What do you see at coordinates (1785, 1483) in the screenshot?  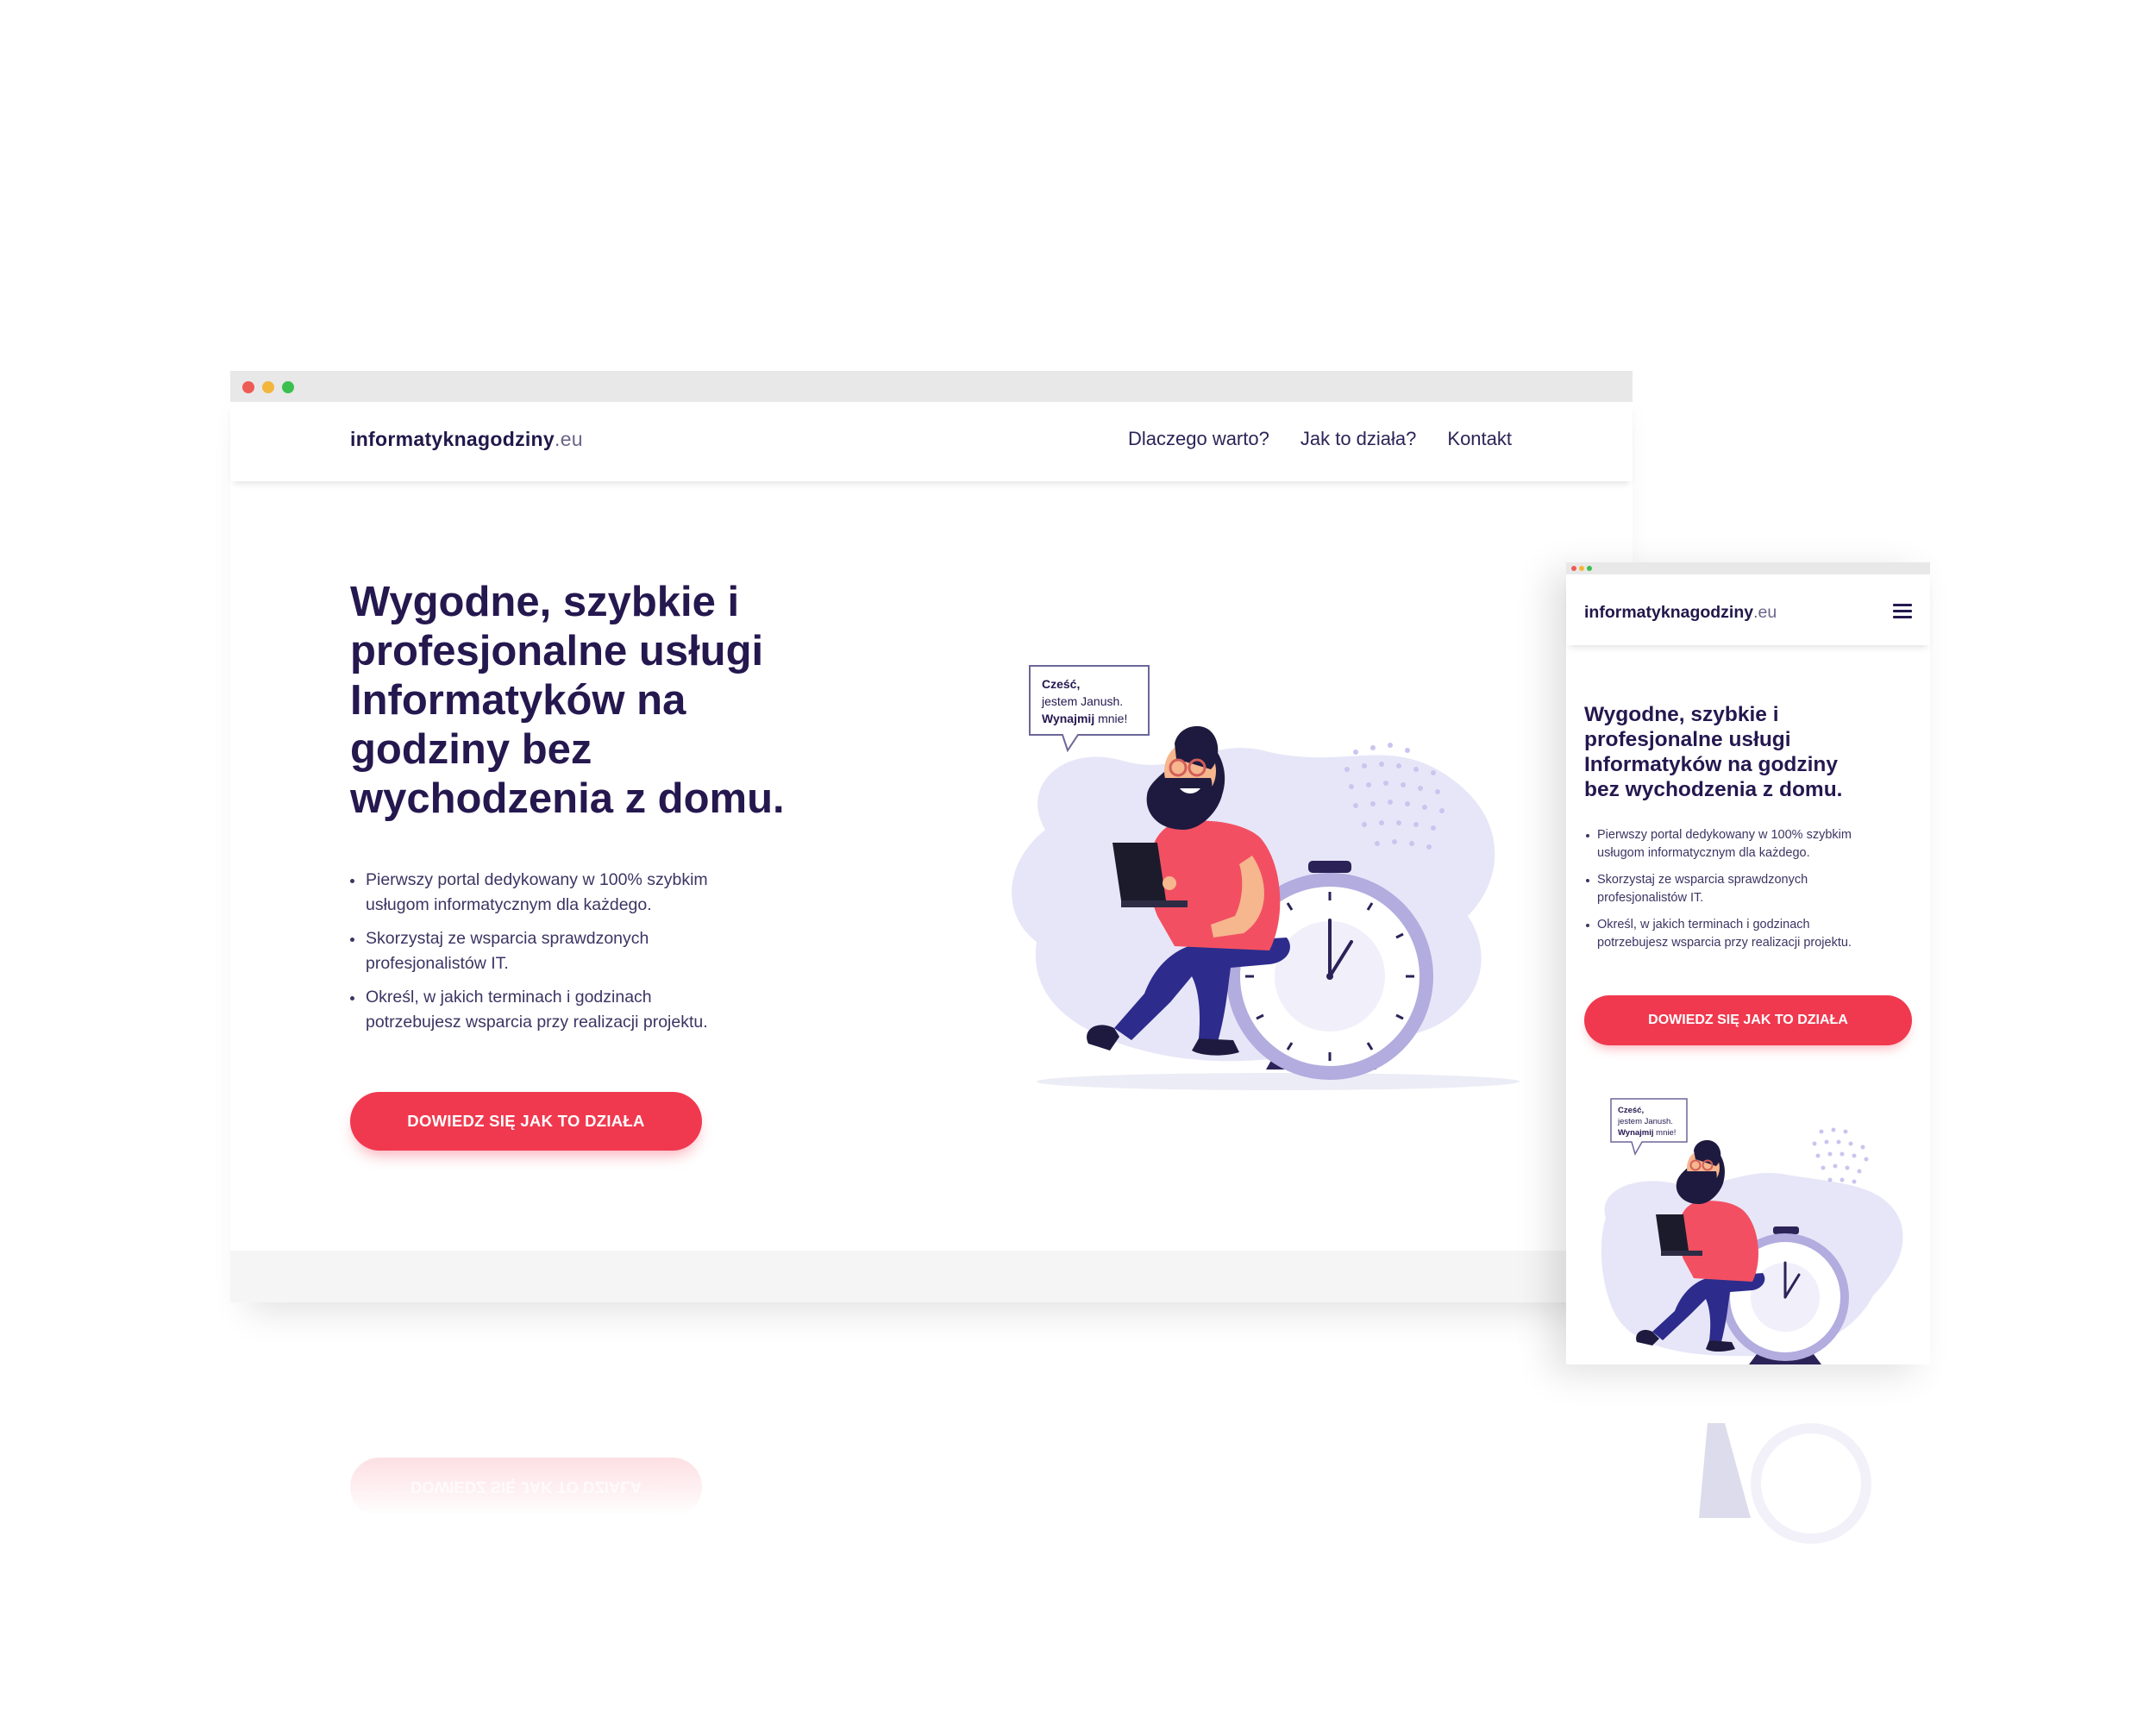 I see `illustration-reflection` at bounding box center [1785, 1483].